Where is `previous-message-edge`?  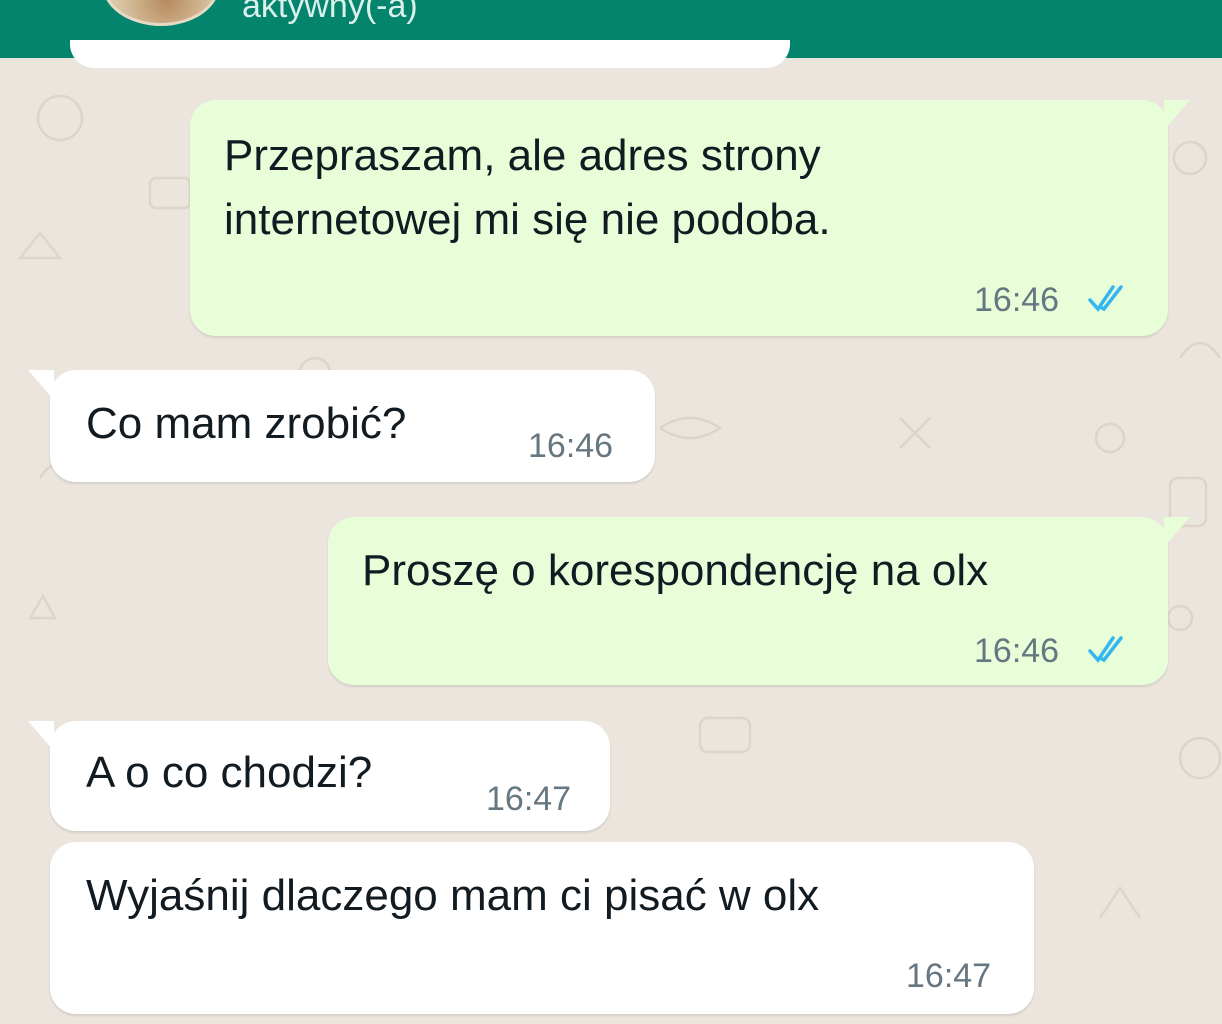
previous-message-edge is located at coordinates (430, 54).